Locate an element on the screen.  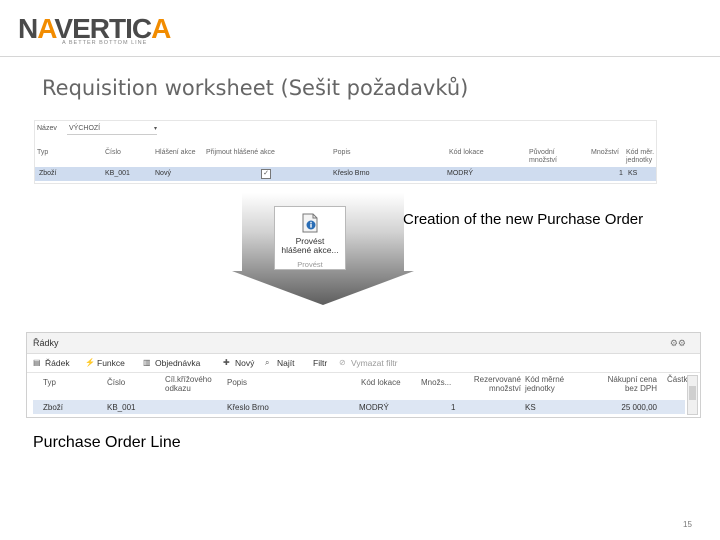
lines-title-bar: Řádky ⚙⚙ is located at coordinates (363, 343).